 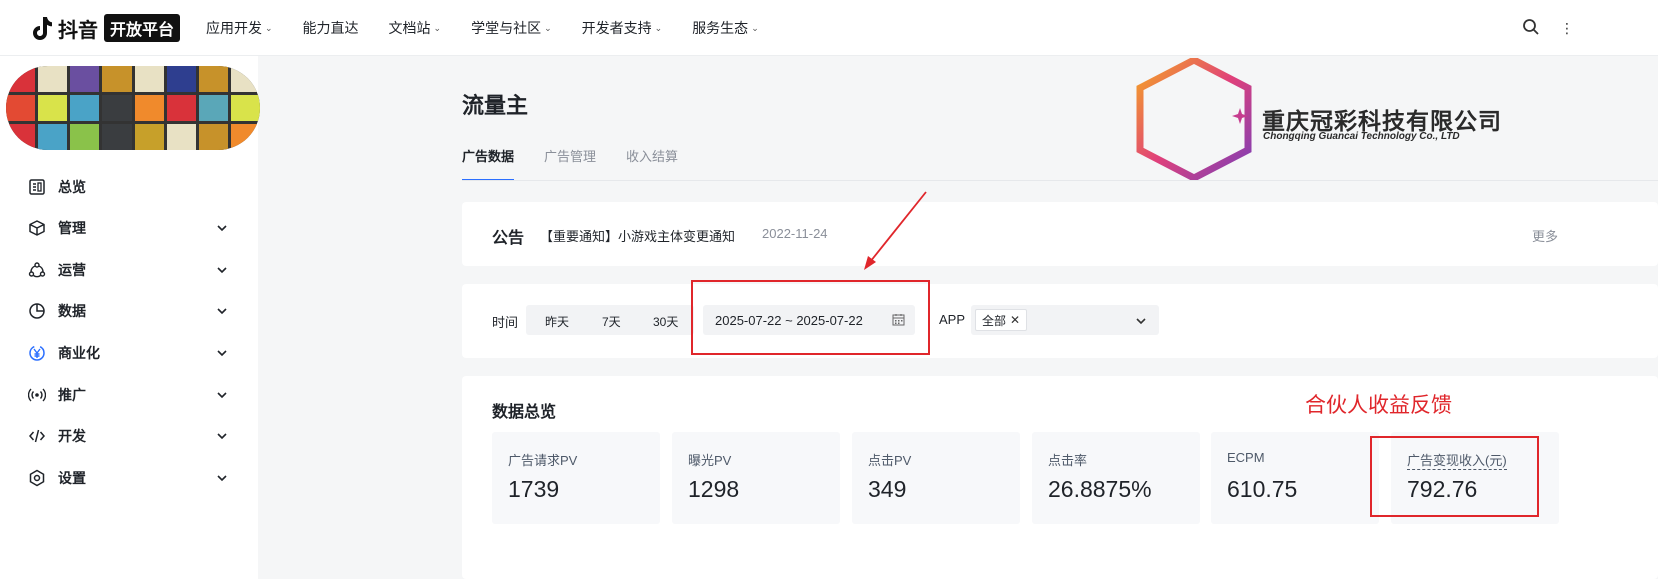 I want to click on metric-value: 610.75, so click(x=1262, y=489).